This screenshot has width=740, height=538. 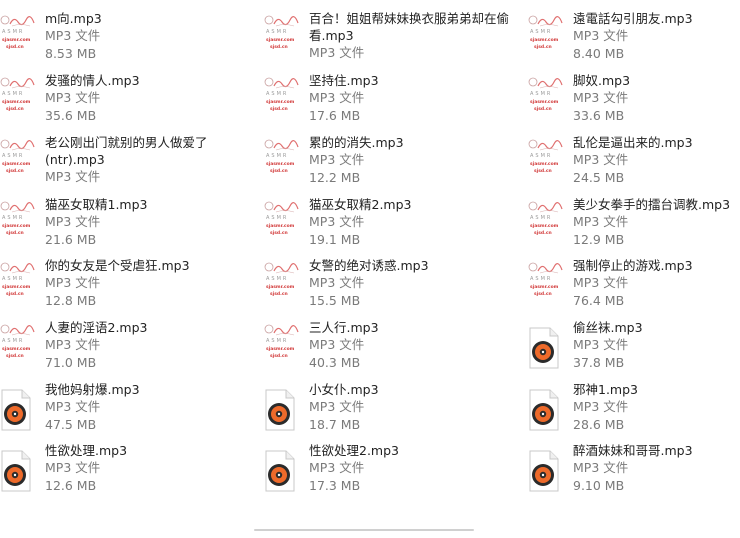 What do you see at coordinates (599, 300) in the screenshot?
I see `file-size: 76.4 MB` at bounding box center [599, 300].